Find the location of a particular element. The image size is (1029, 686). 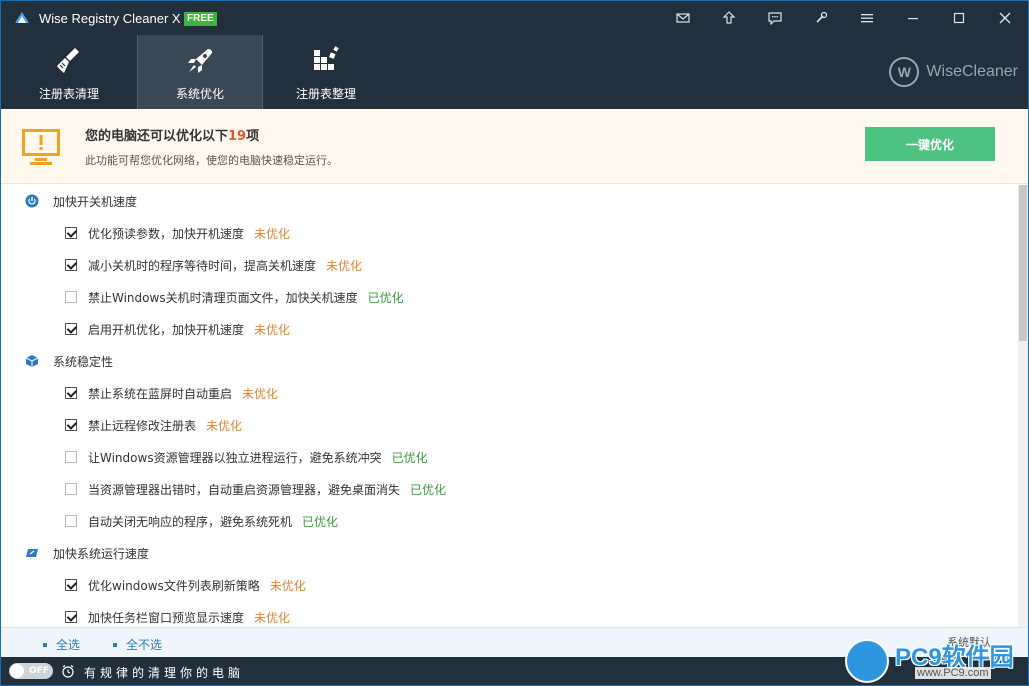

item-label: 禁止远程修改注册表 is located at coordinates (142, 425).